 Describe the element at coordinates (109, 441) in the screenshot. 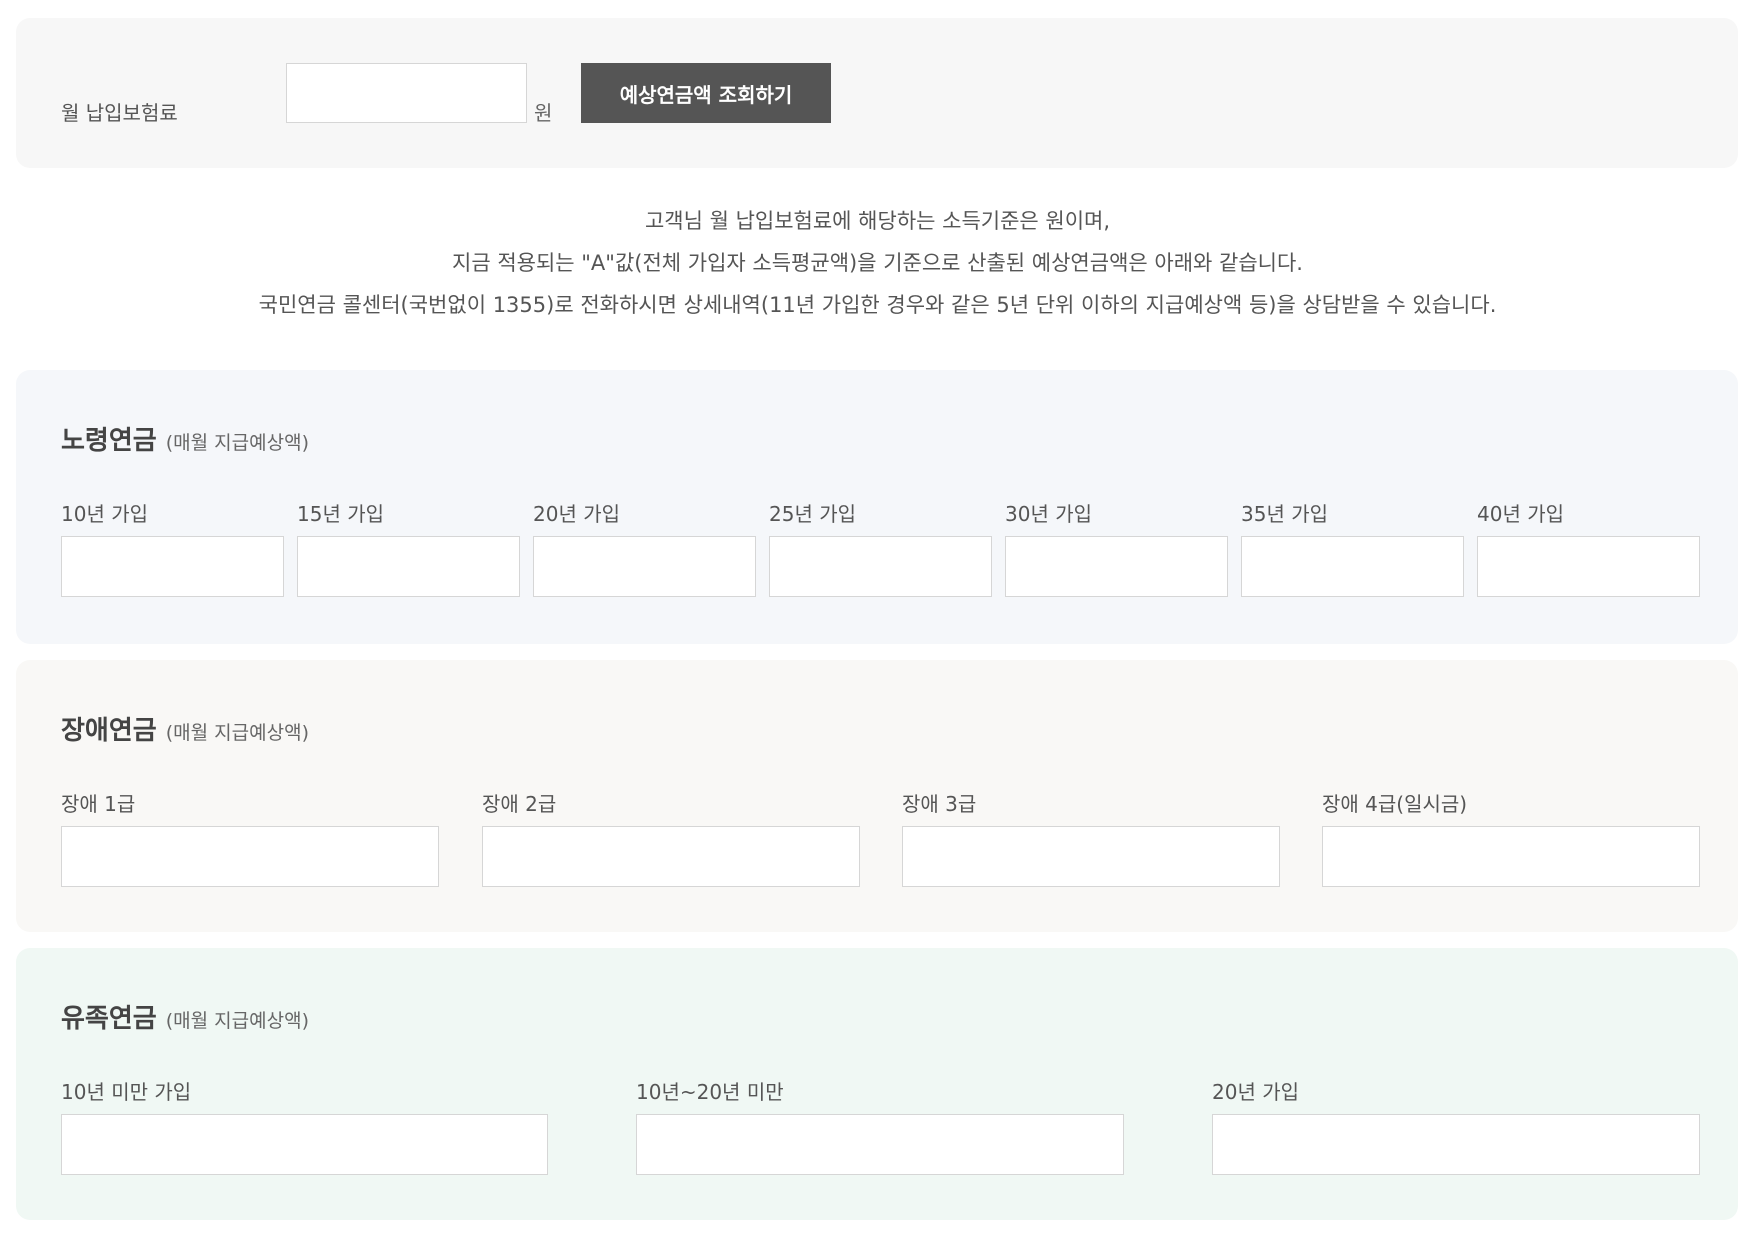

I see `old-age-pension-title: 노령연금` at that location.